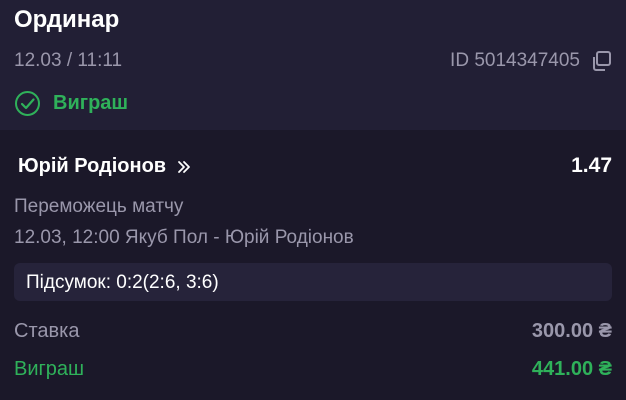 The height and width of the screenshot is (400, 626). Describe the element at coordinates (92, 165) in the screenshot. I see `selection-name: Юрій Родіонов` at that location.